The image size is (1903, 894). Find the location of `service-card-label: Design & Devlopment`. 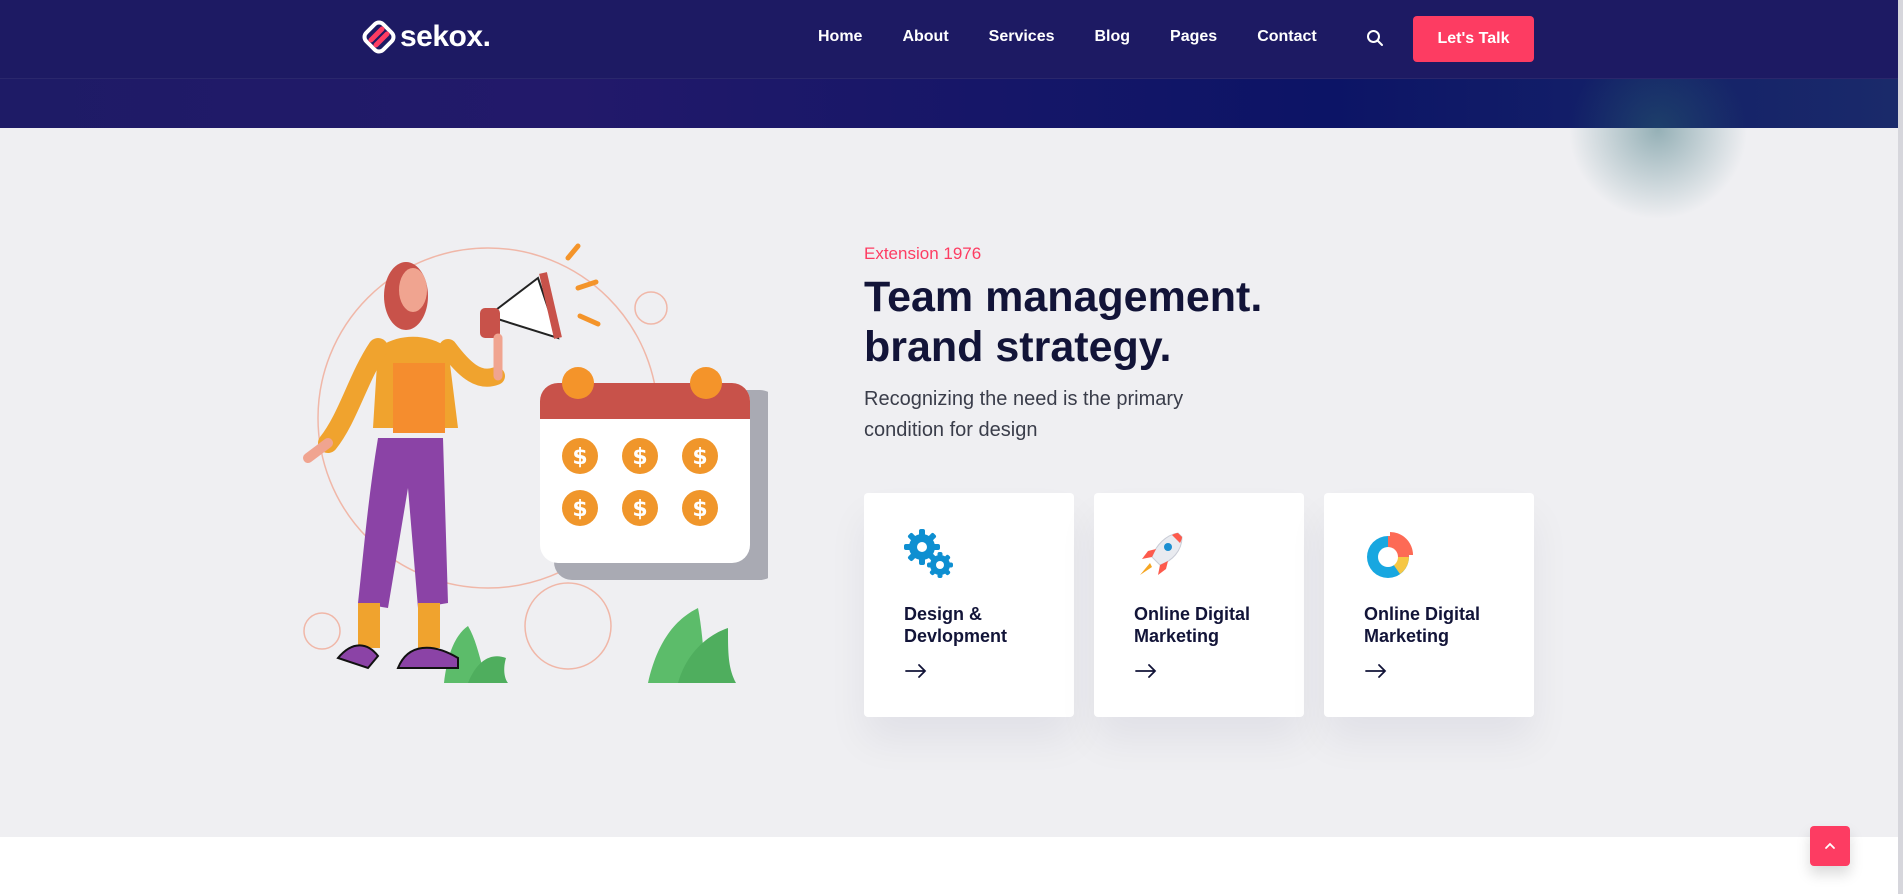

service-card-label: Design & Devlopment is located at coordinates (956, 625).